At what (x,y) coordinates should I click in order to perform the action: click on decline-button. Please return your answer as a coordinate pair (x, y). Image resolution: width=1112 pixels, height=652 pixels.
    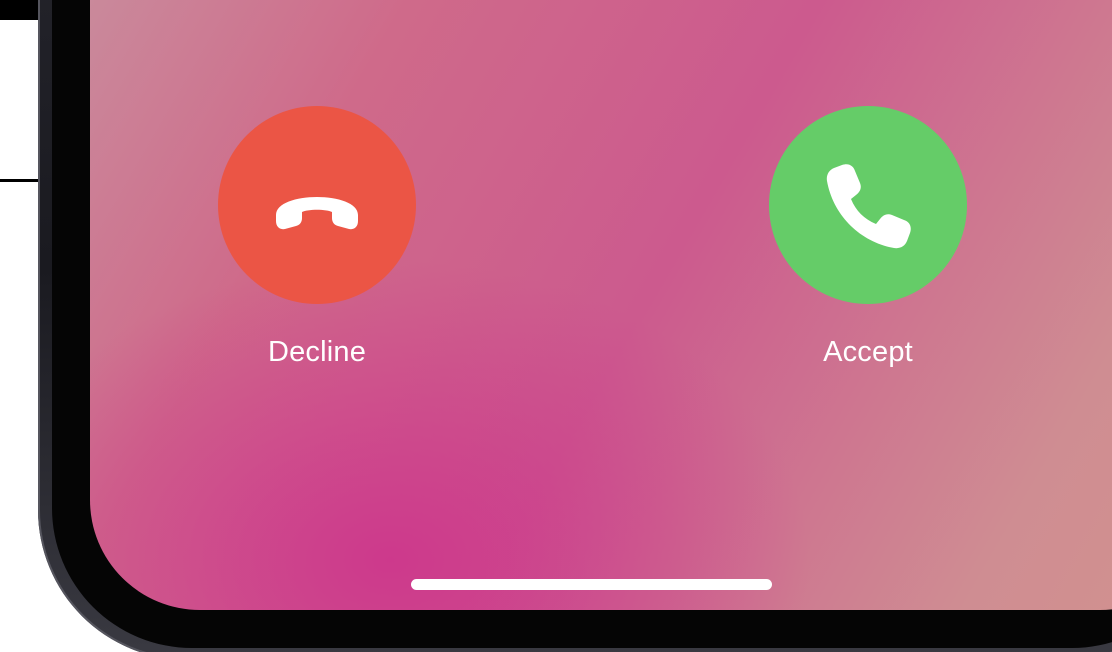
    Looking at the image, I should click on (317, 205).